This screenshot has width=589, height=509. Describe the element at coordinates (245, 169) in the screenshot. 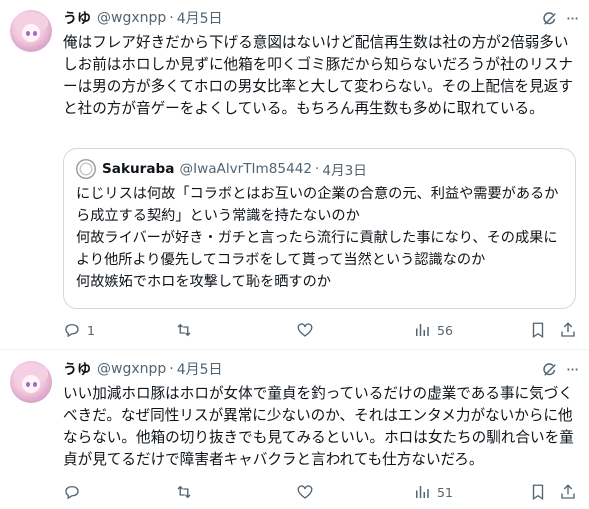

I see `quote-user-handle: @IwaAlvrTIm85442` at that location.